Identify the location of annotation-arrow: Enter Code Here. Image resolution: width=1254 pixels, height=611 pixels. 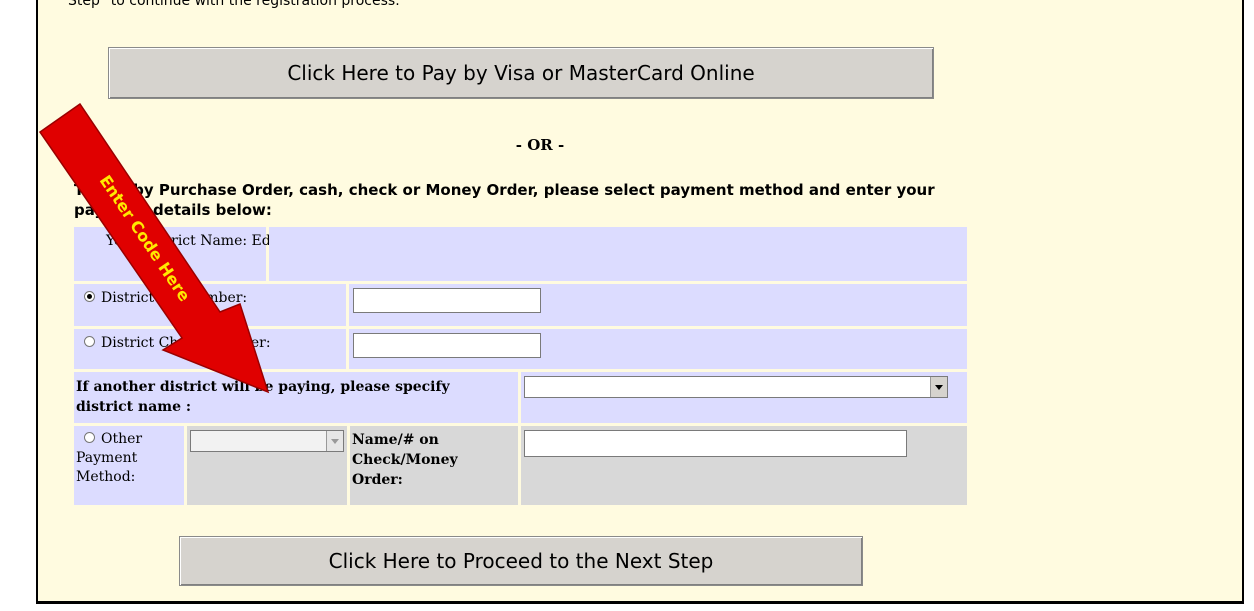
(154, 248).